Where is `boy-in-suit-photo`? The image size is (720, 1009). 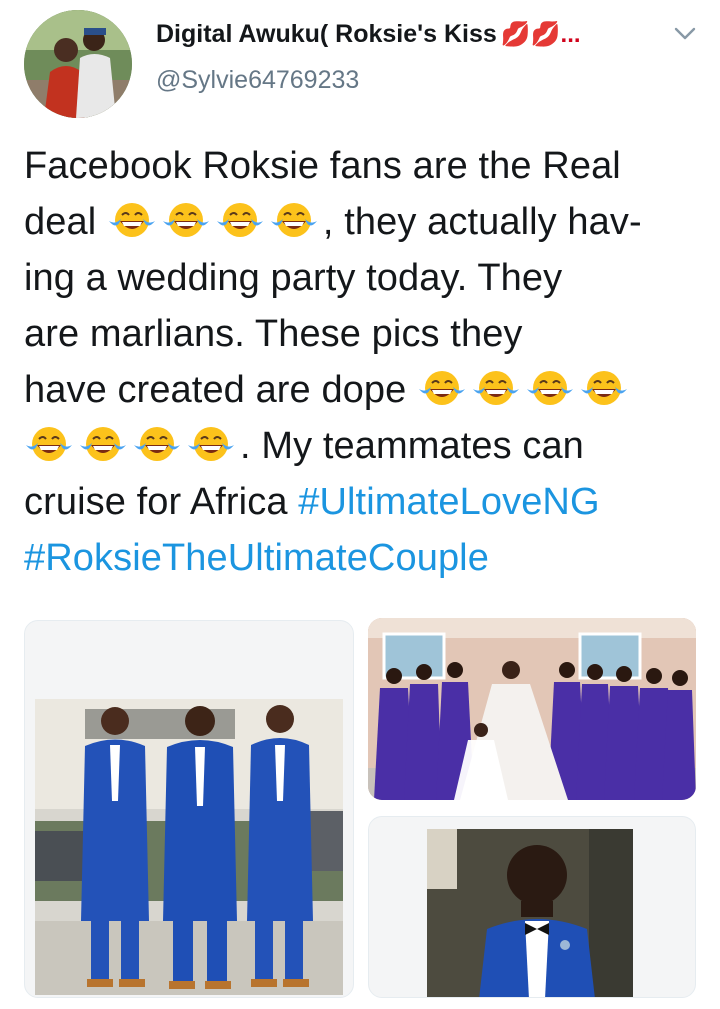 boy-in-suit-photo is located at coordinates (532, 907).